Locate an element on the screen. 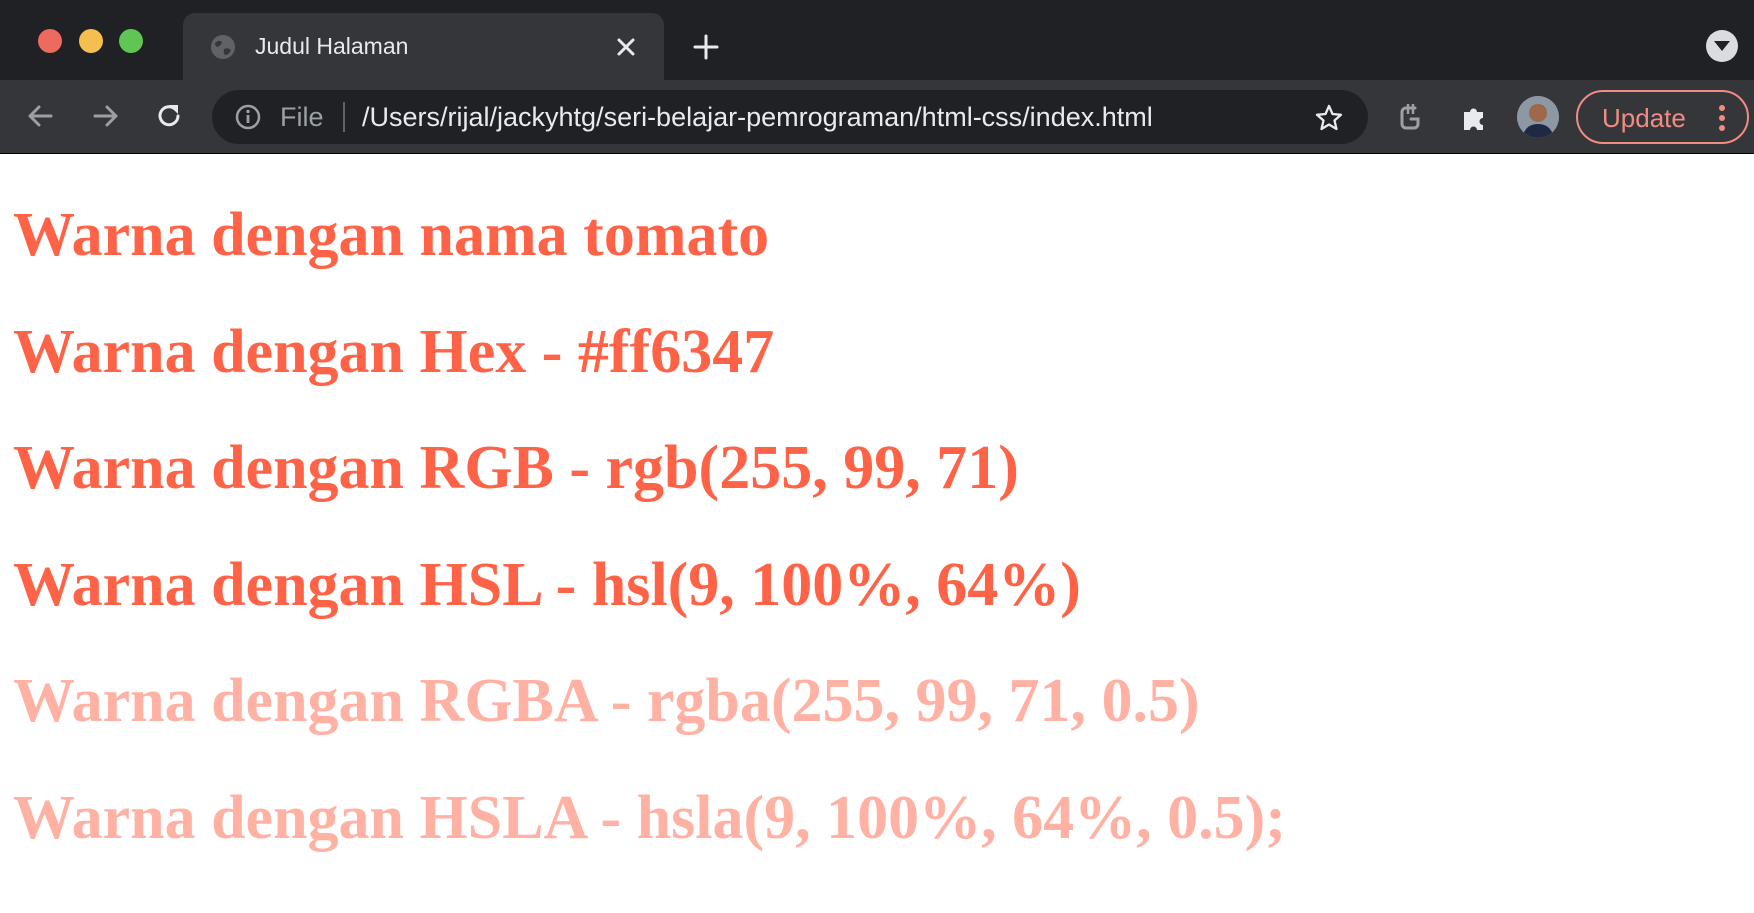 This screenshot has width=1754, height=913. scheme-label: File is located at coordinates (302, 117).